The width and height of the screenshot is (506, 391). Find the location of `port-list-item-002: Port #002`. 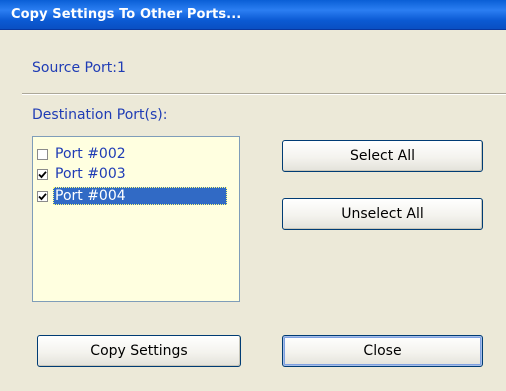

port-list-item-002: Port #002 is located at coordinates (82, 154).